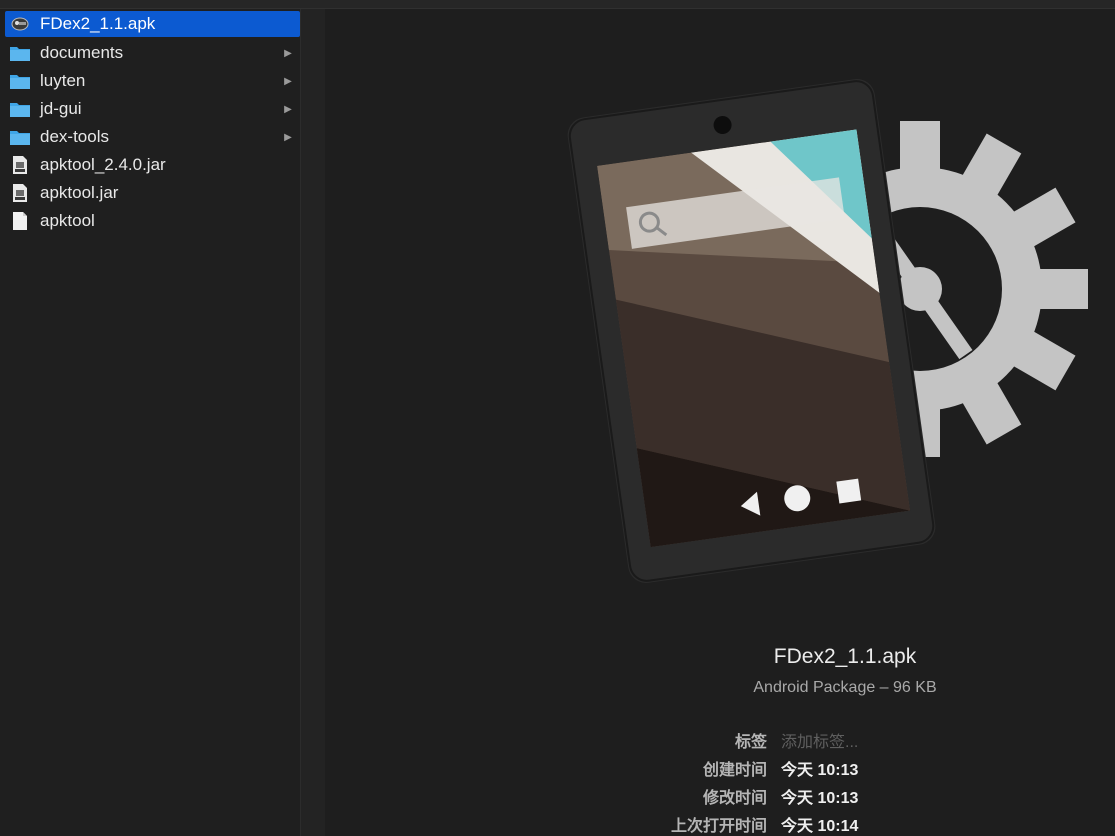 The image size is (1115, 836). I want to click on file-row-label: apktool.jar, so click(79, 192).